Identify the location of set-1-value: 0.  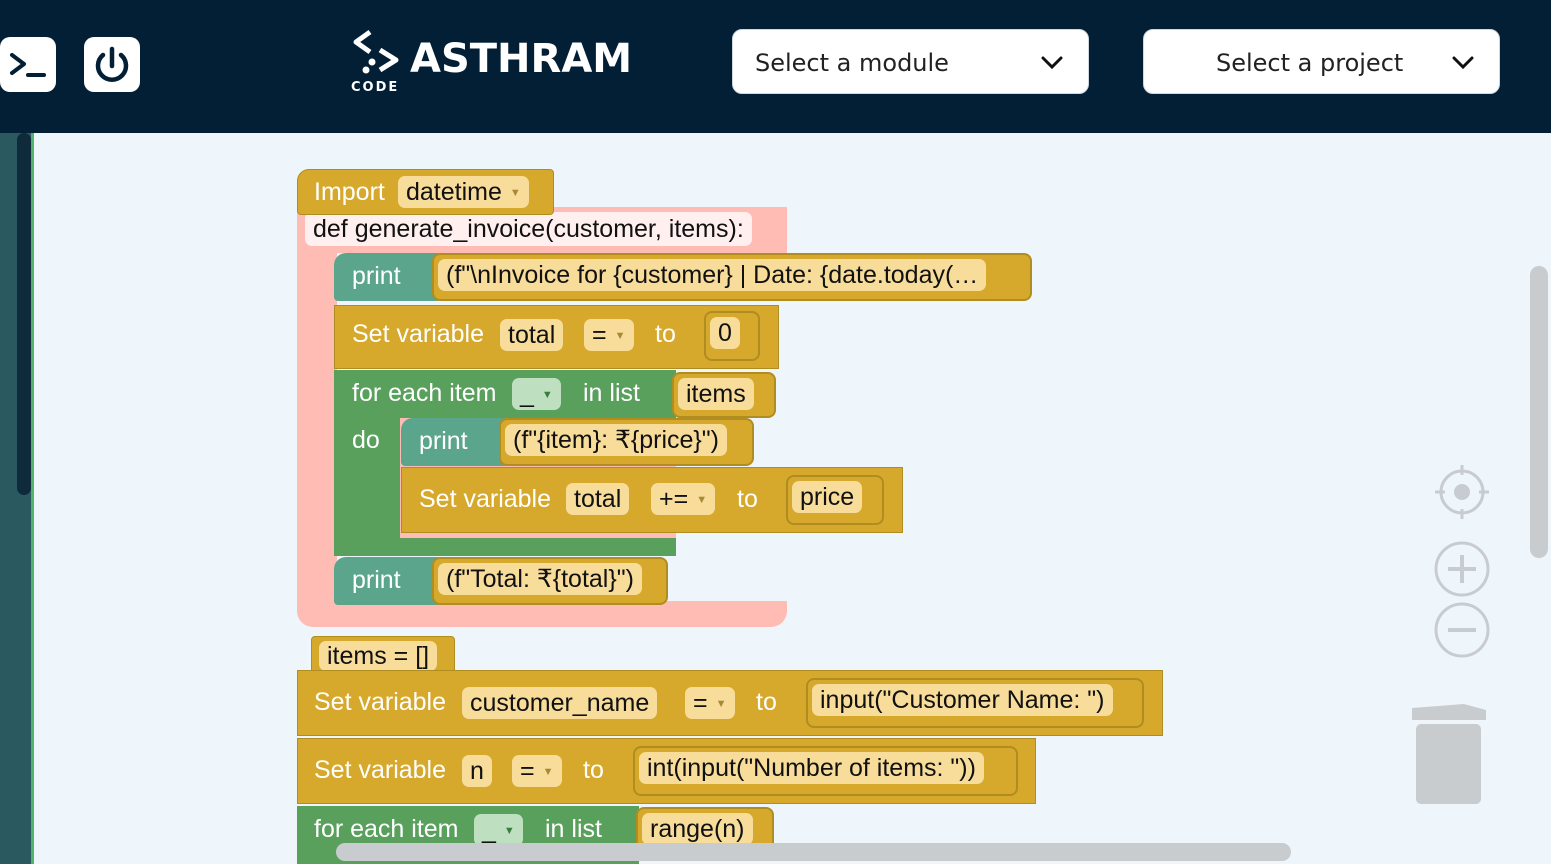
(725, 333).